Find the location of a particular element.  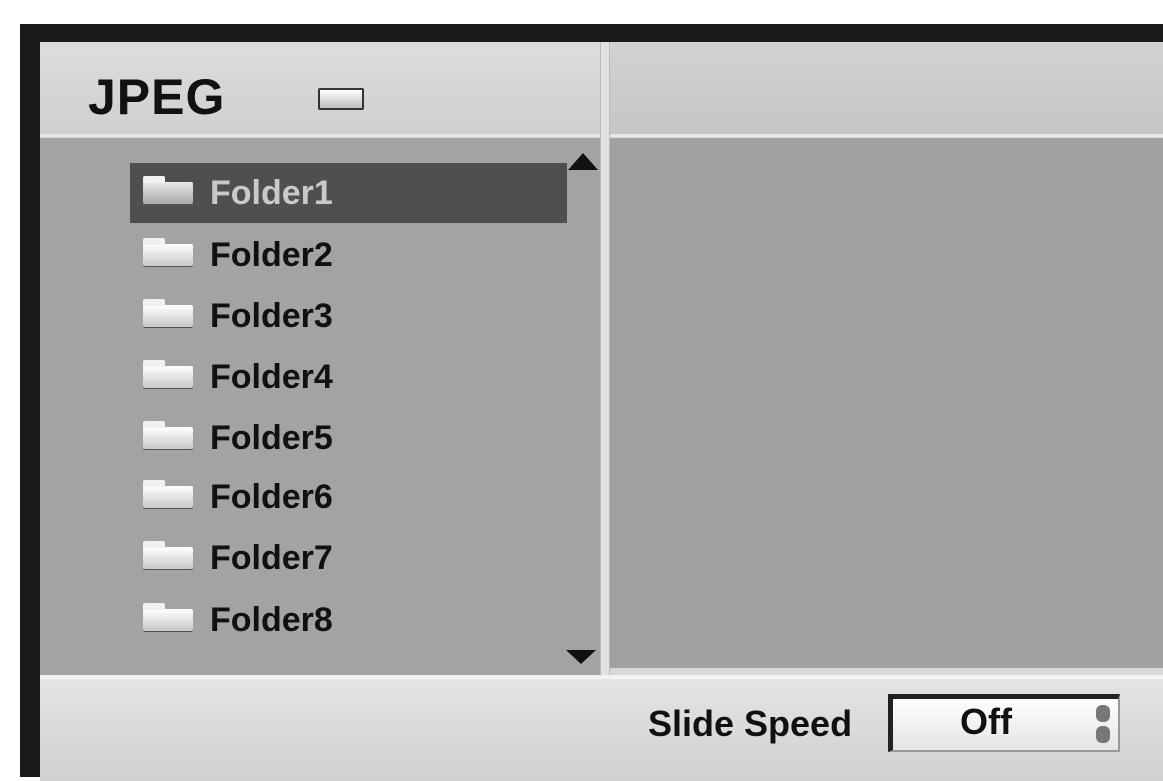

spinner-icon is located at coordinates (1104, 725).